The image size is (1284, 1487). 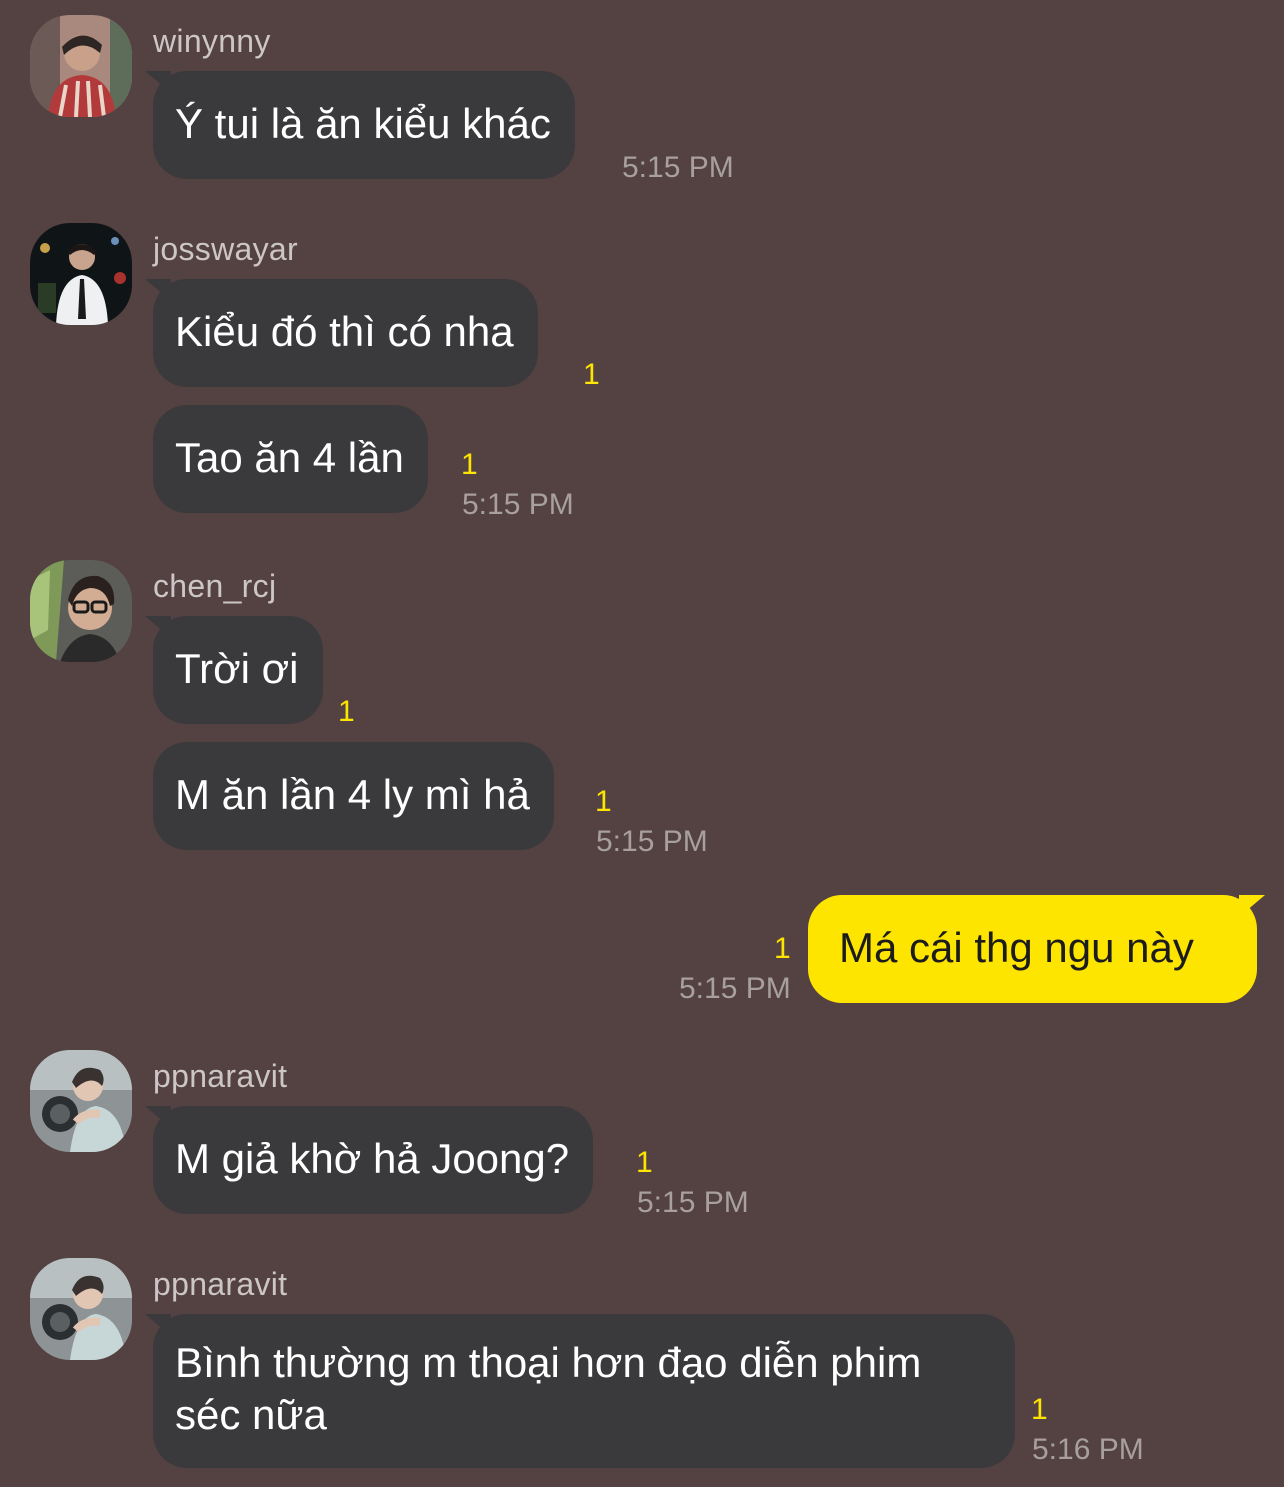 What do you see at coordinates (225, 249) in the screenshot?
I see `sender-name: josswayar` at bounding box center [225, 249].